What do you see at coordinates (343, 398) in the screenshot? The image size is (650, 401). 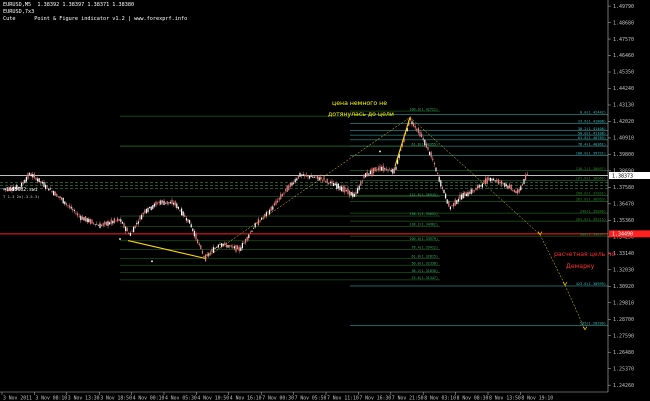 I see `time-tick-label: 7 Nov 11:10` at bounding box center [343, 398].